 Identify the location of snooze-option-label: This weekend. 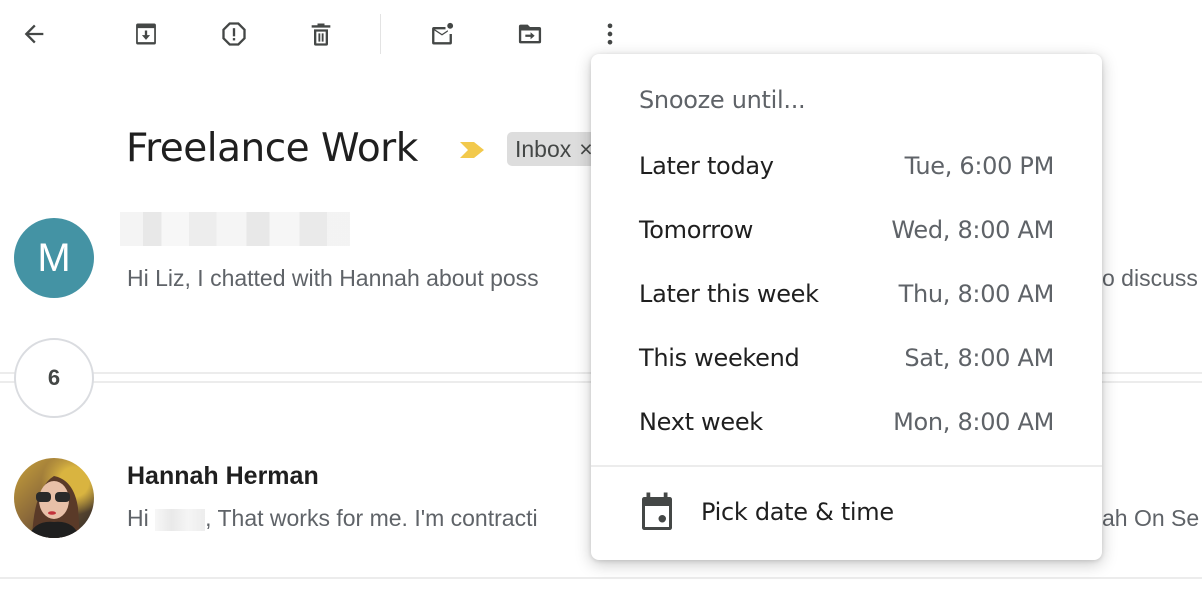
(719, 358).